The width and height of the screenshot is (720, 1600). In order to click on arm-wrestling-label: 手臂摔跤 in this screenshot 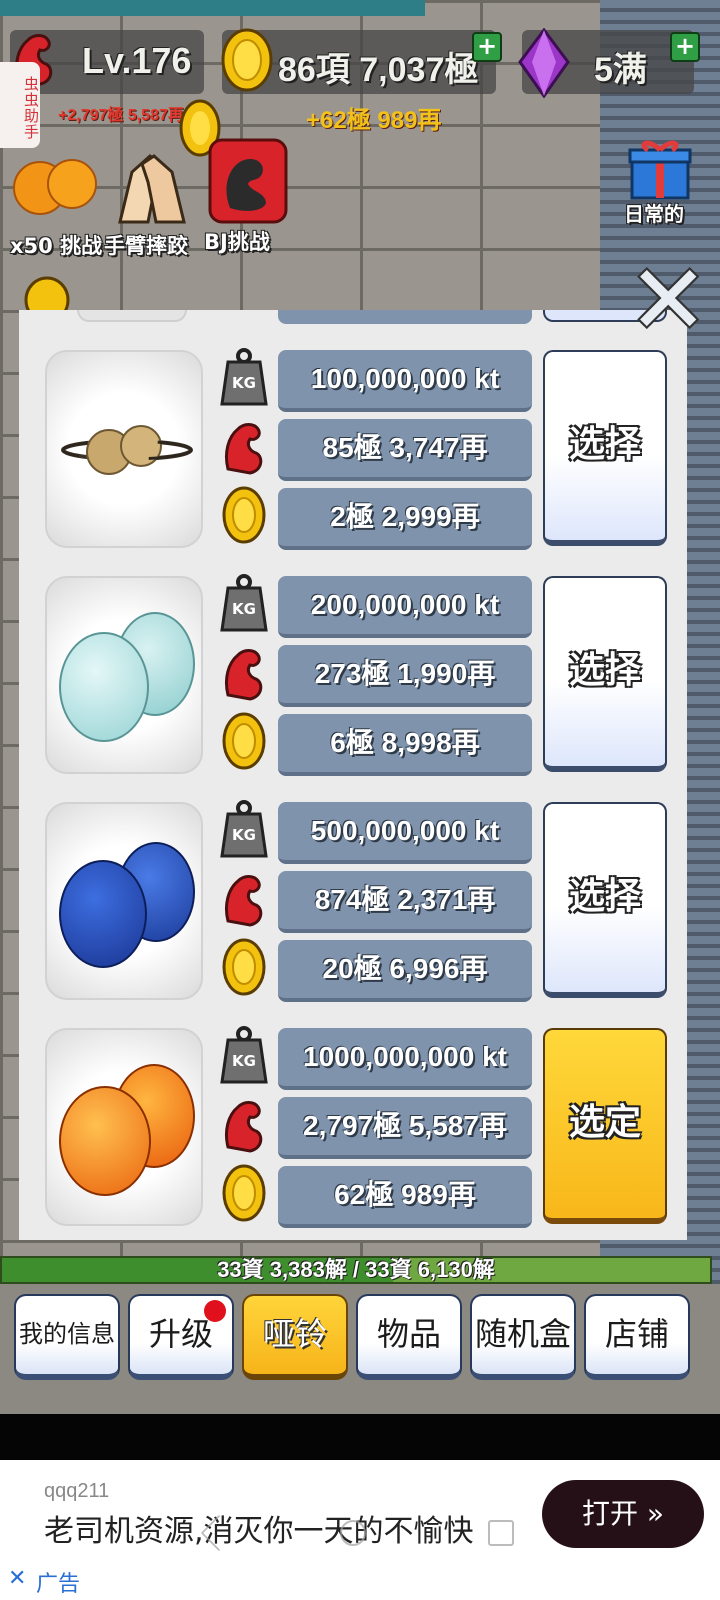, I will do `click(146, 246)`.